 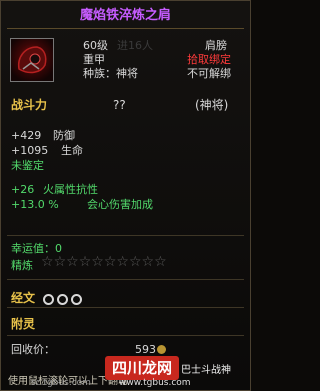 What do you see at coordinates (142, 368) in the screenshot?
I see `watermark-logo: 四川龙网` at bounding box center [142, 368].